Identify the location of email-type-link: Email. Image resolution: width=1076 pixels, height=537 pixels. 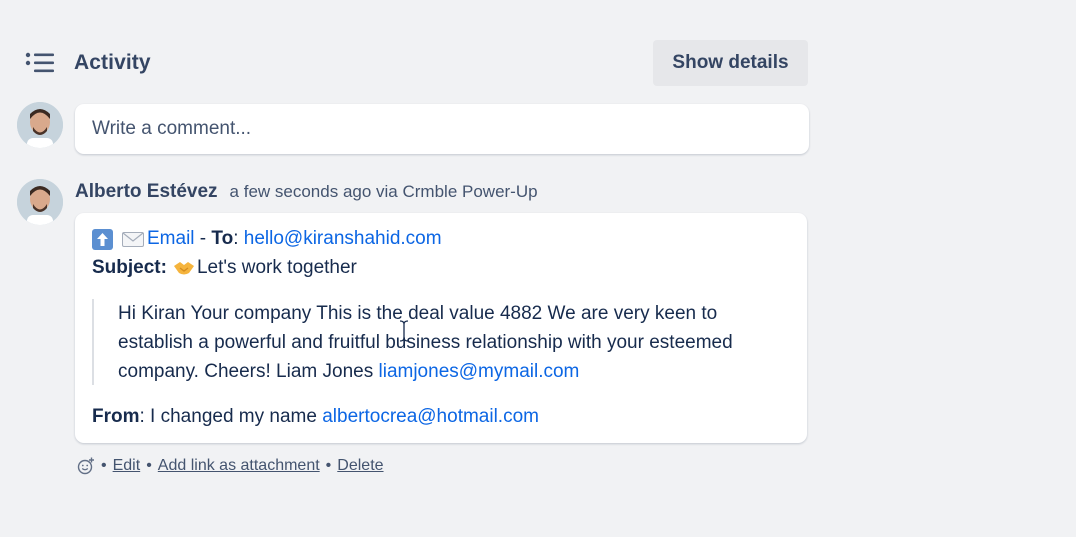
(171, 239).